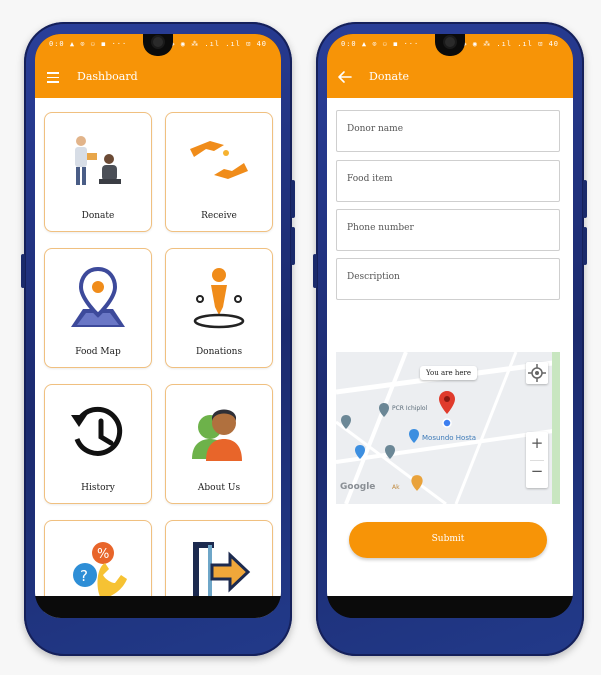 The height and width of the screenshot is (675, 601). What do you see at coordinates (389, 76) in the screenshot?
I see `page-title: Donate` at bounding box center [389, 76].